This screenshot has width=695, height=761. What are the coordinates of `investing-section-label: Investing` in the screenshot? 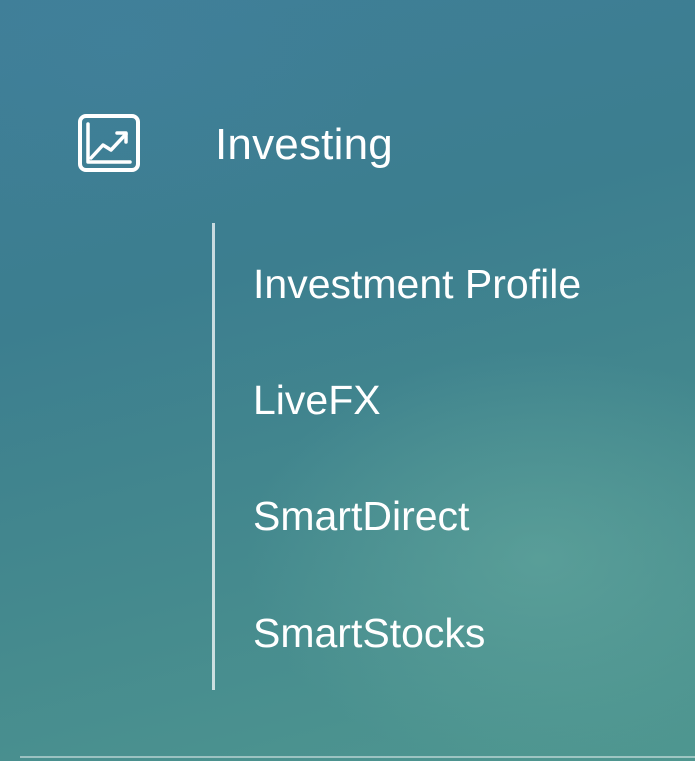 It's located at (304, 144).